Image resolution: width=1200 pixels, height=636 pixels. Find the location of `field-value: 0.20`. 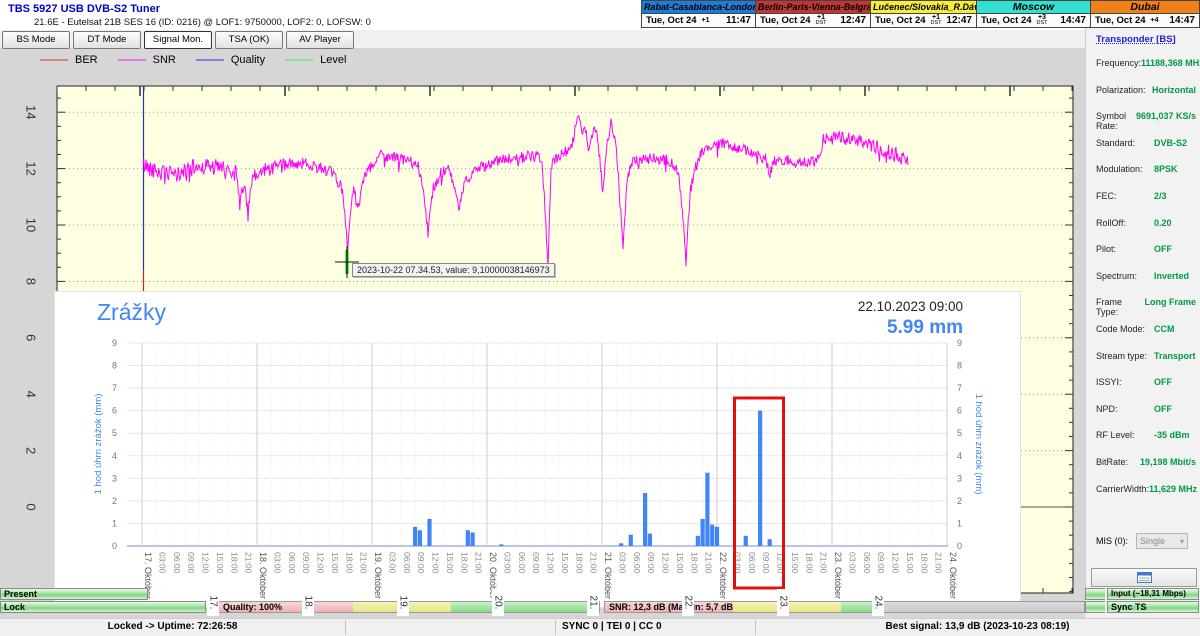

field-value: 0.20 is located at coordinates (1163, 222).